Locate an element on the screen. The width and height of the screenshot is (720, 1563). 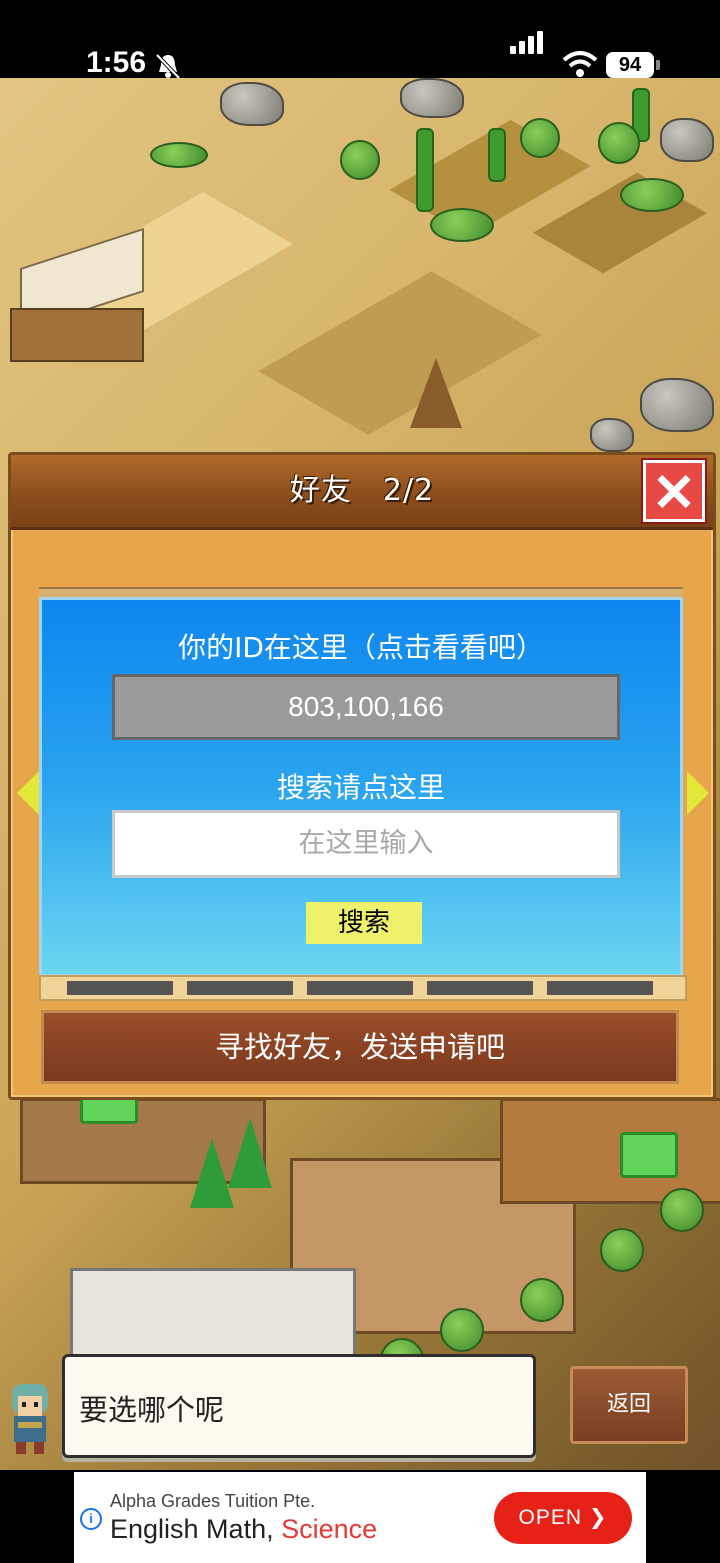
find-friends-button: 寻找好友，发送申请吧 is located at coordinates (360, 1047).